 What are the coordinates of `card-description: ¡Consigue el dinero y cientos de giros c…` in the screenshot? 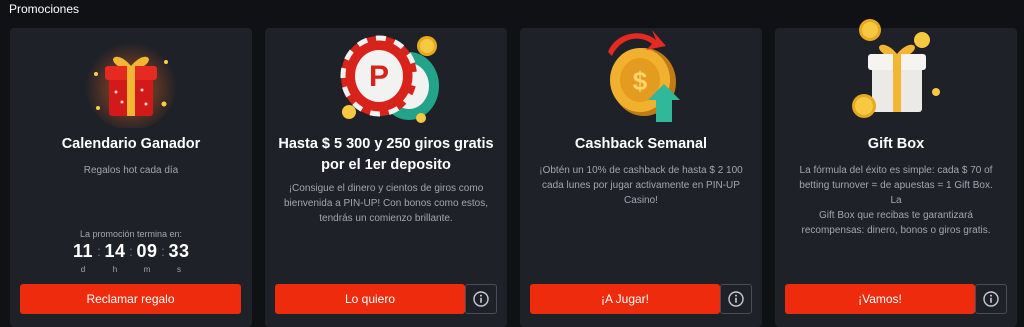 It's located at (386, 203).